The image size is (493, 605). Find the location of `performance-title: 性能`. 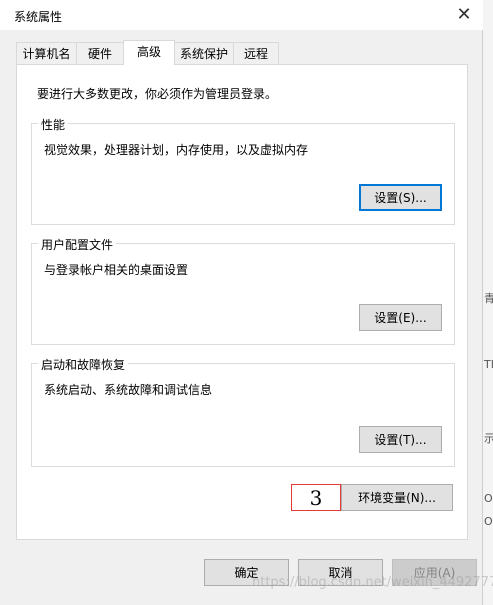

performance-title: 性能 is located at coordinates (53, 124).